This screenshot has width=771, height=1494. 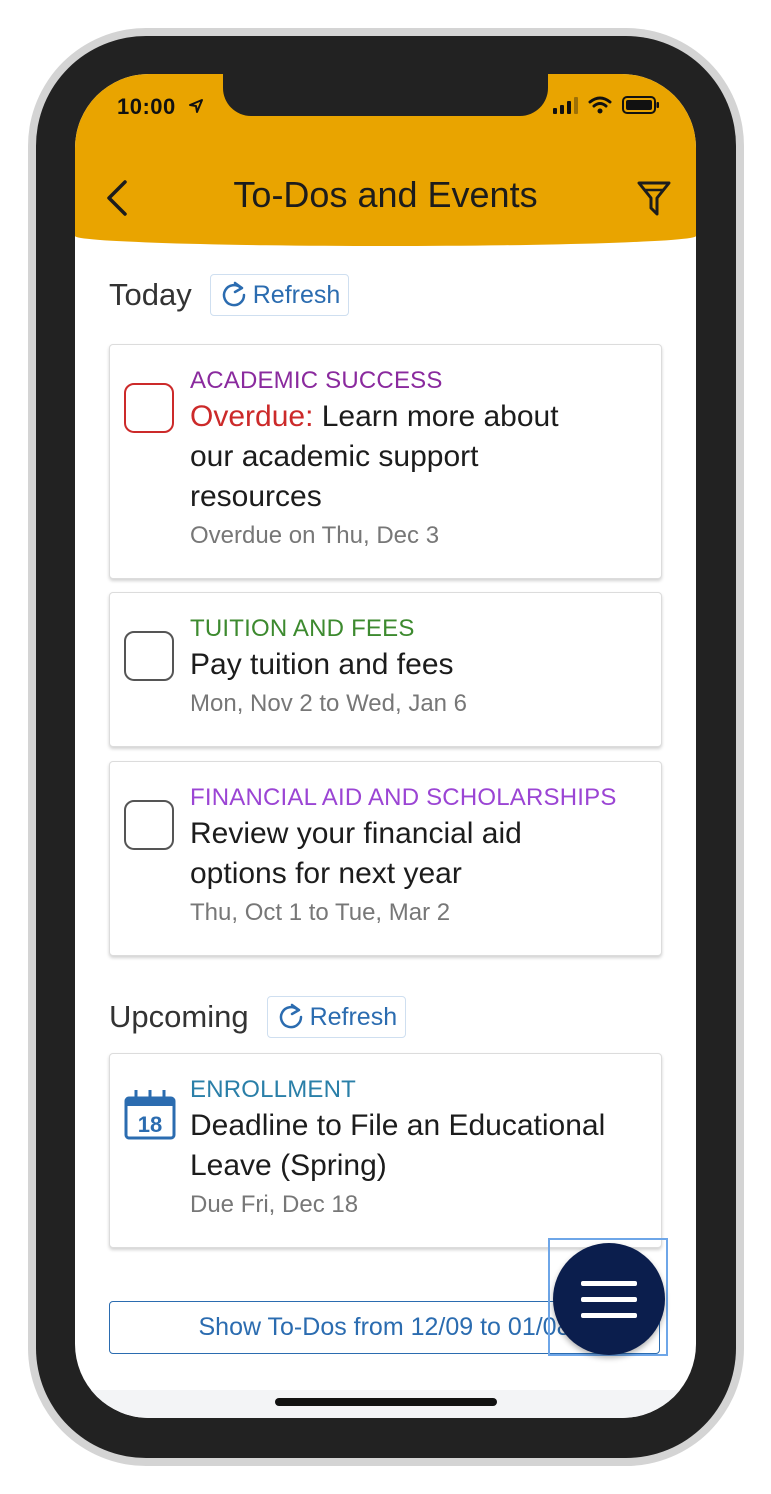 What do you see at coordinates (258, 1017) in the screenshot?
I see `upcoming-section-header: Upcoming Refresh` at bounding box center [258, 1017].